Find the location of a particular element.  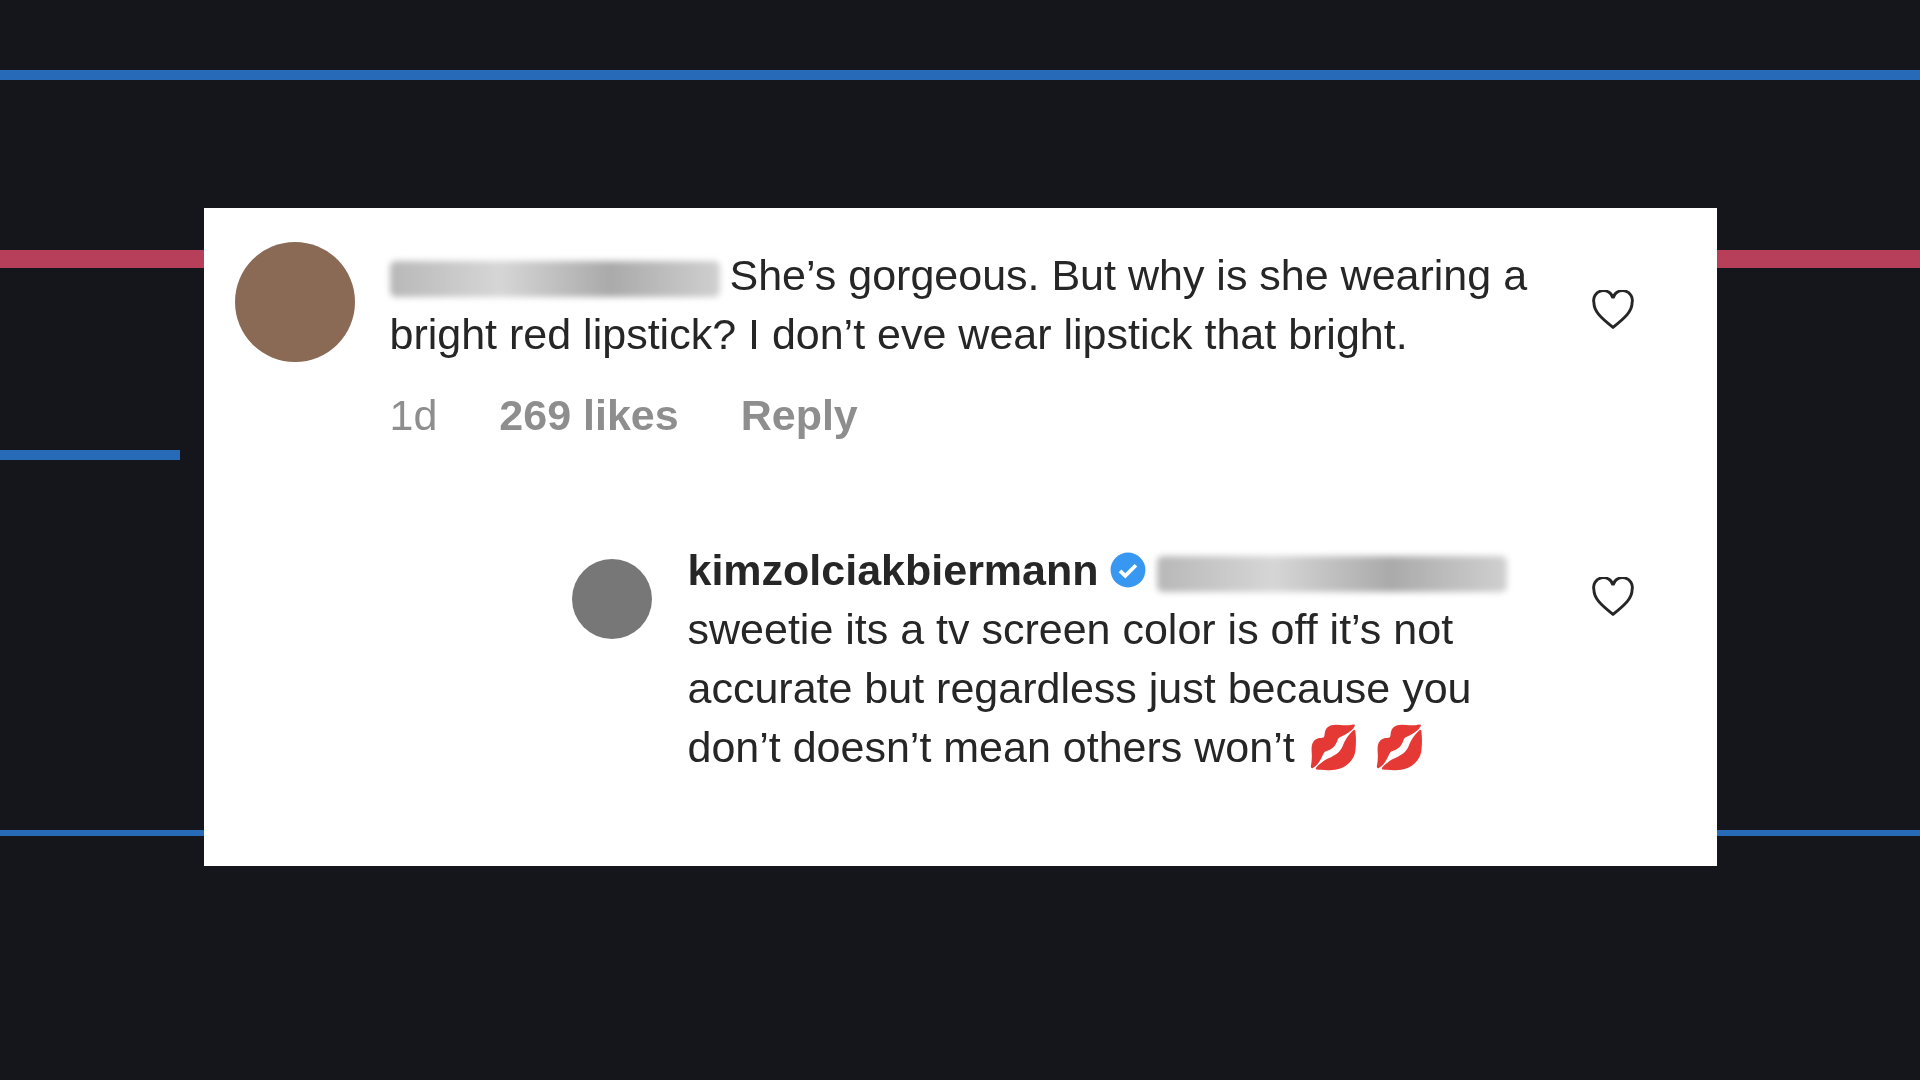

likes-link: 269 likes is located at coordinates (589, 415).